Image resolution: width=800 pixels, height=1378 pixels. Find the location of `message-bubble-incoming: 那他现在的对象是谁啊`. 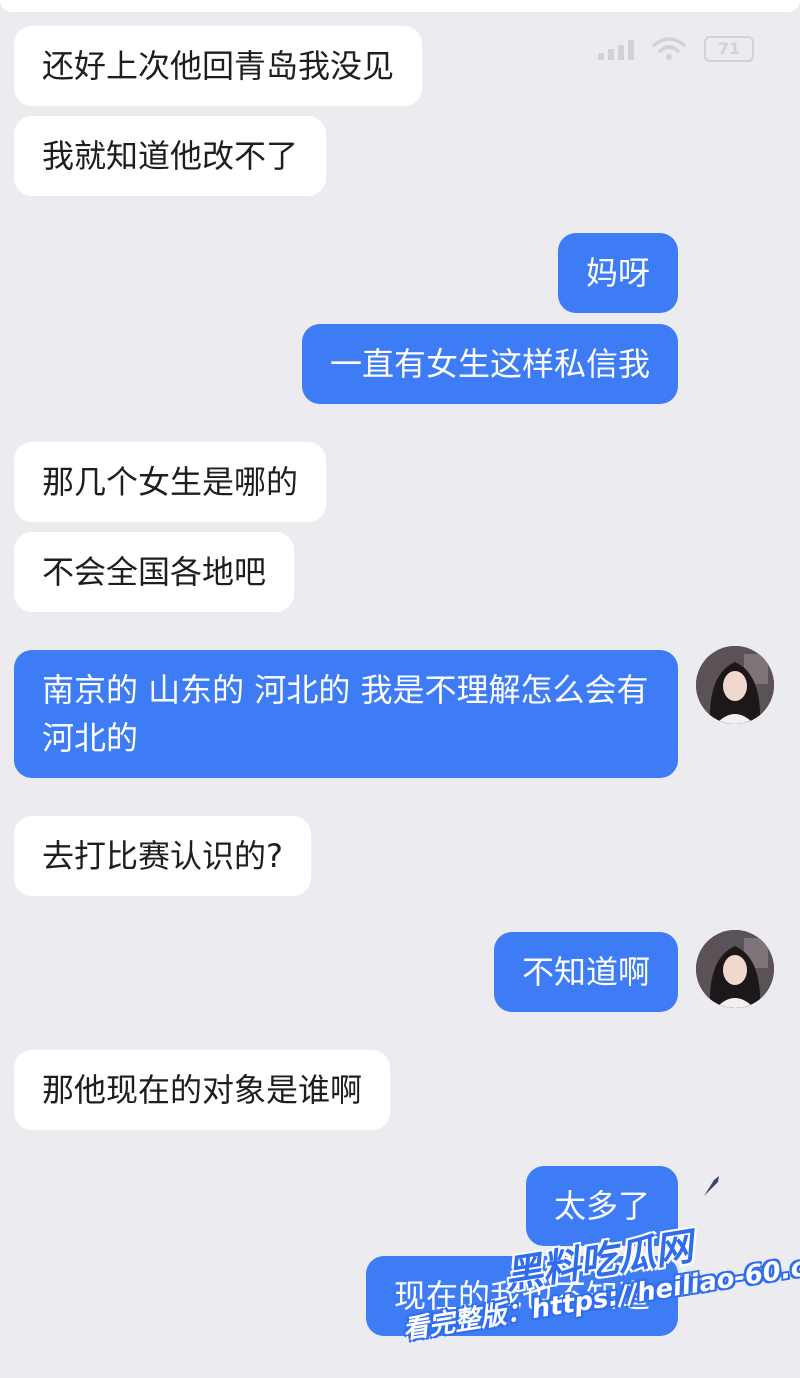

message-bubble-incoming: 那他现在的对象是谁啊 is located at coordinates (202, 1090).